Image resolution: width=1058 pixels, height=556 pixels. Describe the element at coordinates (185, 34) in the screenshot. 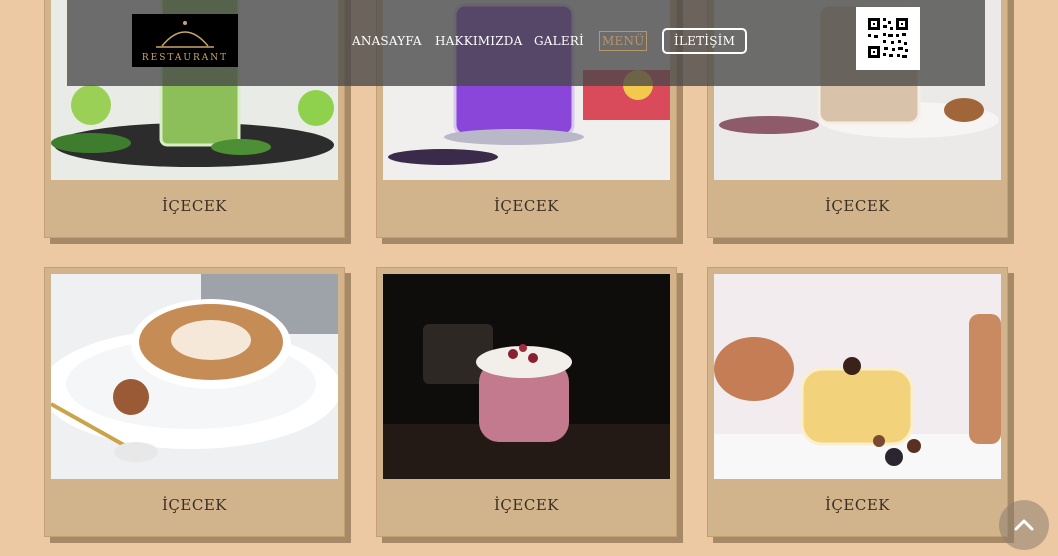

I see `cloche-icon` at that location.